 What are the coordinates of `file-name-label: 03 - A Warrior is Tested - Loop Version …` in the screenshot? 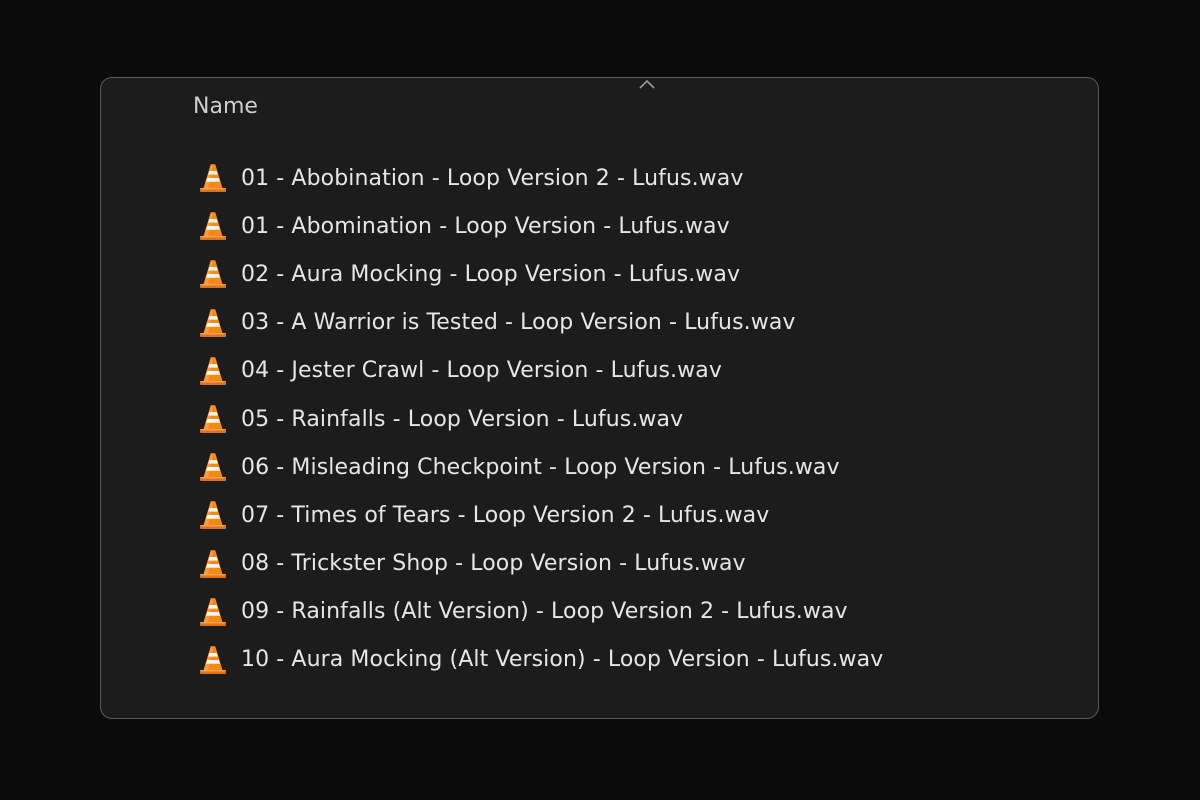 It's located at (518, 323).